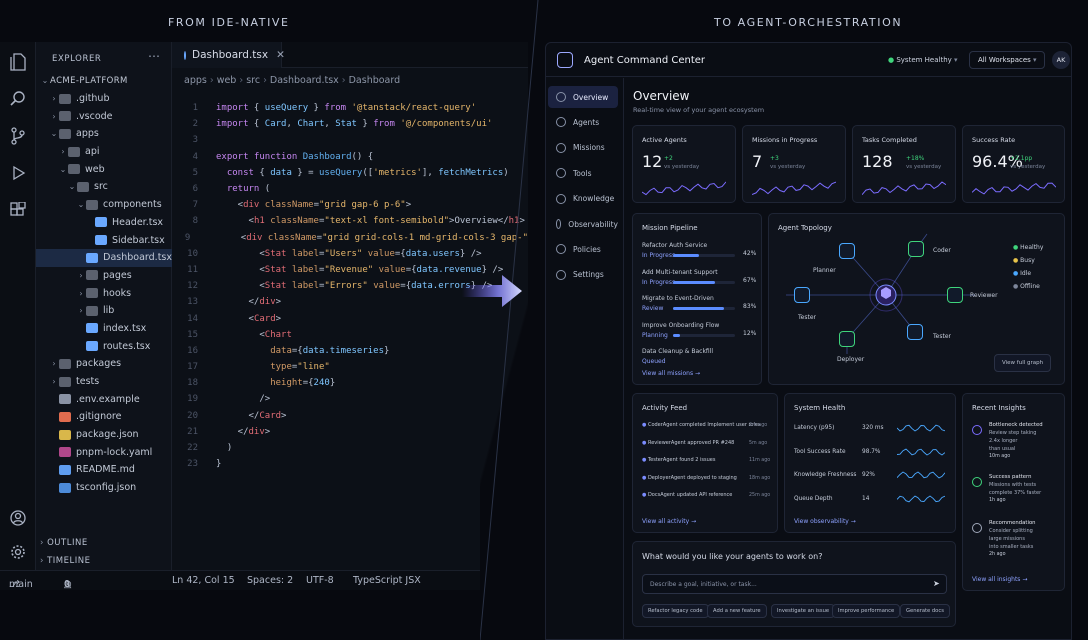 Image resolution: width=1088 pixels, height=640 pixels. I want to click on tree-item: › pages, so click(104, 276).